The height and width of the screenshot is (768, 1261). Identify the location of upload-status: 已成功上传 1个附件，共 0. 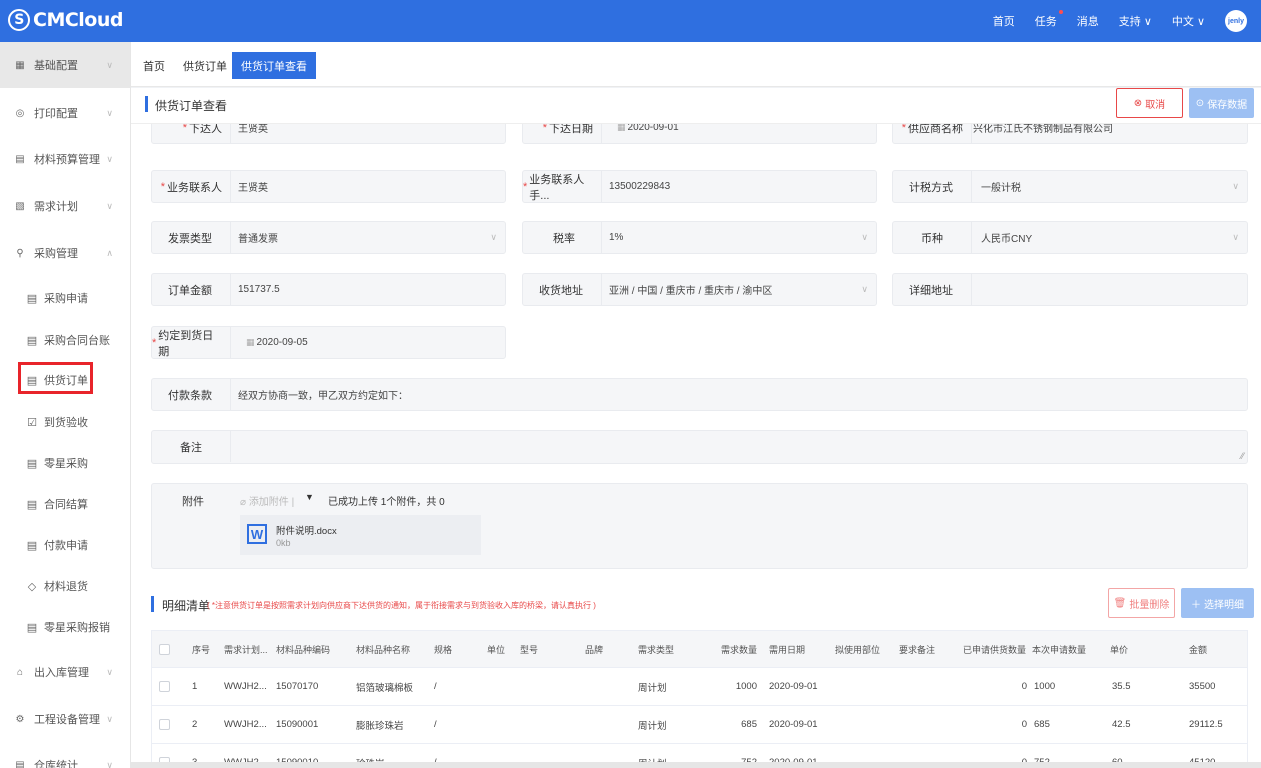
(386, 502).